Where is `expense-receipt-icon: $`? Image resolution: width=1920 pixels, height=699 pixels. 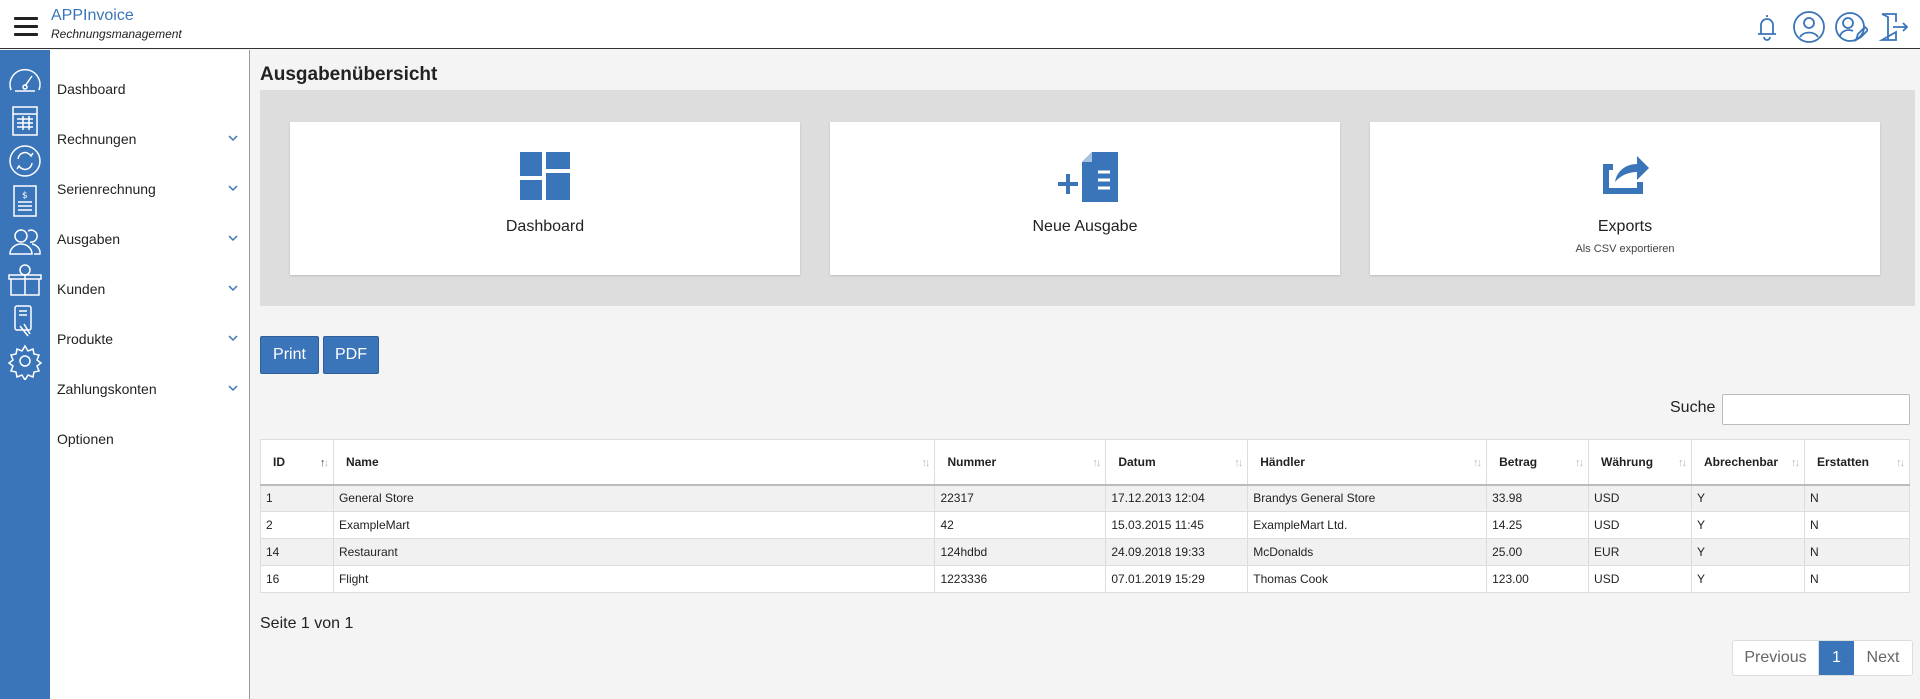
expense-receipt-icon: $ is located at coordinates (25, 201).